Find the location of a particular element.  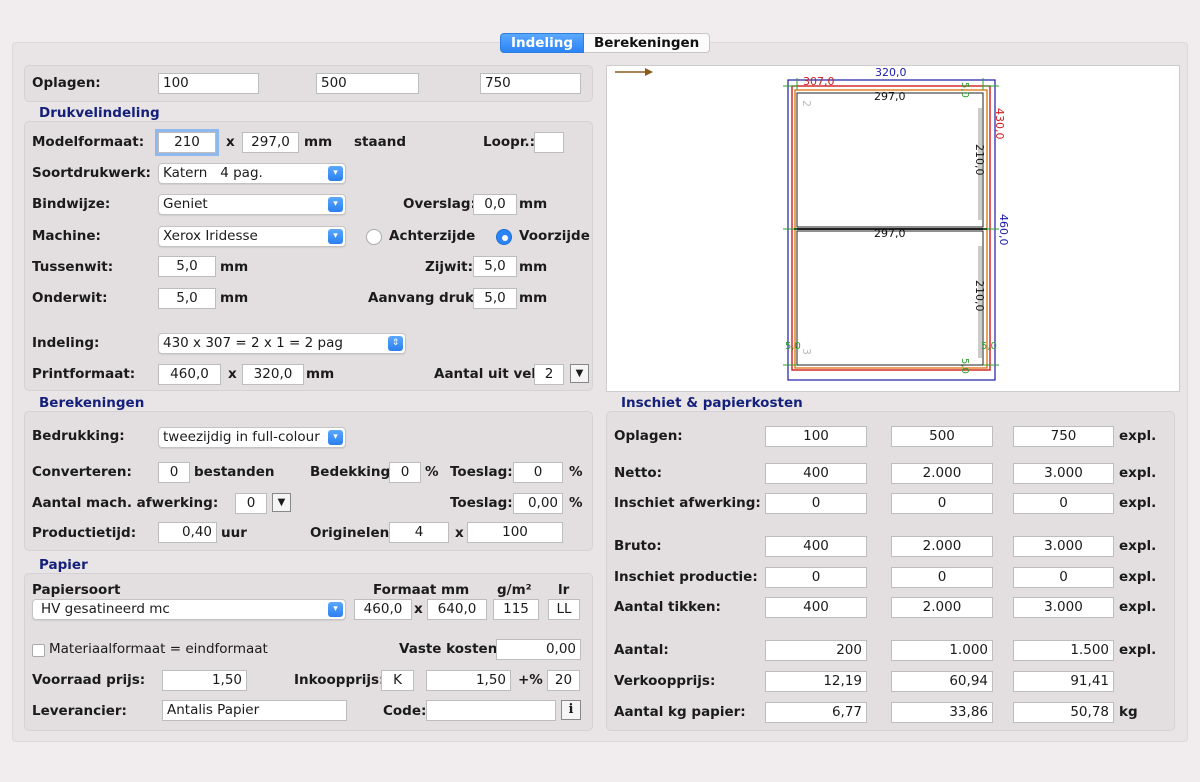

inkoop-code-input: K is located at coordinates (397, 680).